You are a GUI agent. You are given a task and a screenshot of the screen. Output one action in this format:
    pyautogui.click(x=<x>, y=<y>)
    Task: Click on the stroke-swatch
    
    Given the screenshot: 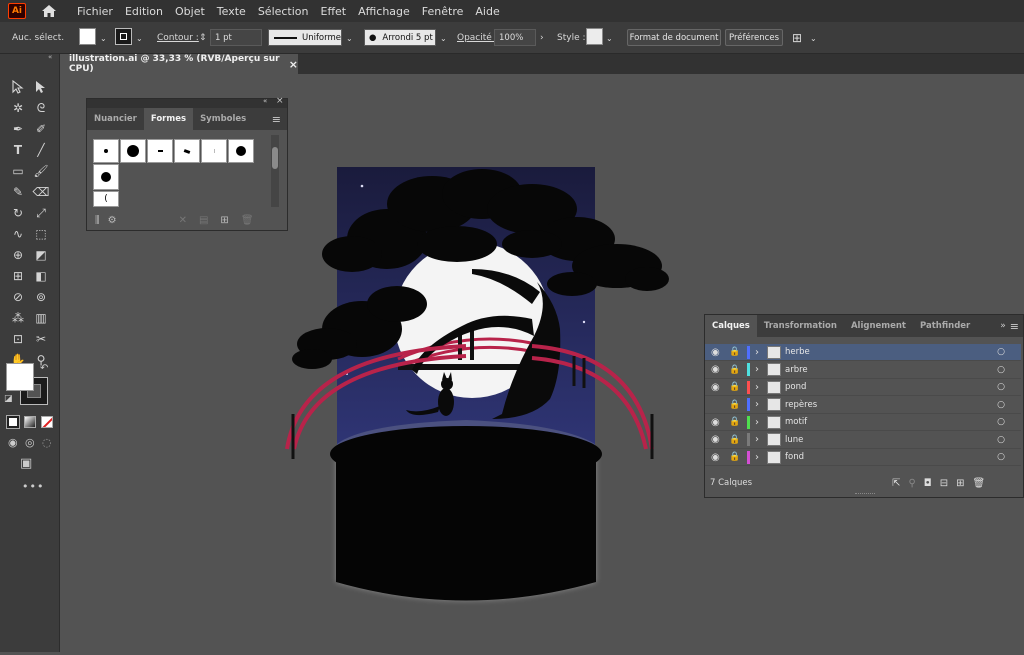 What is the action you would take?
    pyautogui.click(x=123, y=36)
    